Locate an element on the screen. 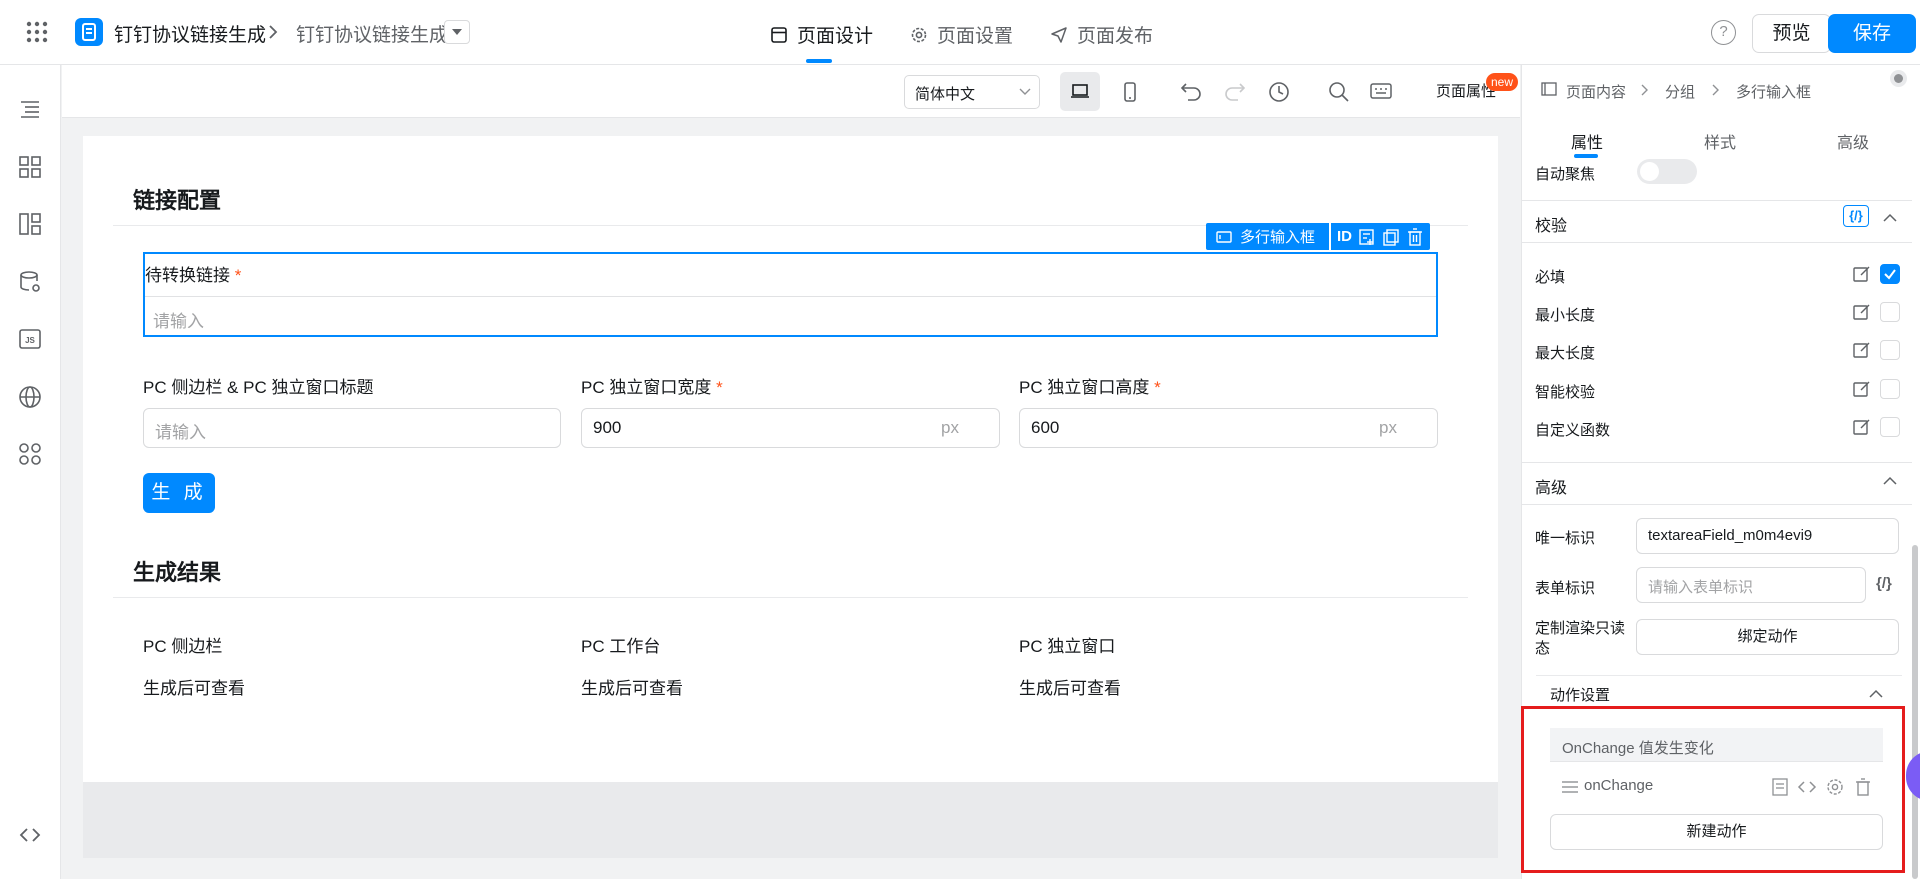 This screenshot has height=879, width=1920. send-icon is located at coordinates (1059, 34).